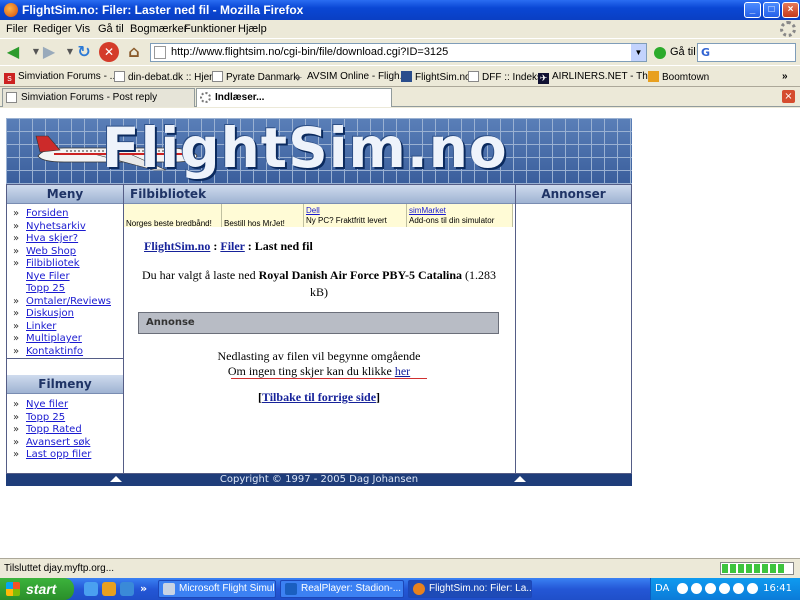 This screenshot has width=800, height=600. Describe the element at coordinates (217, 76) in the screenshot. I see `page-icon` at that location.